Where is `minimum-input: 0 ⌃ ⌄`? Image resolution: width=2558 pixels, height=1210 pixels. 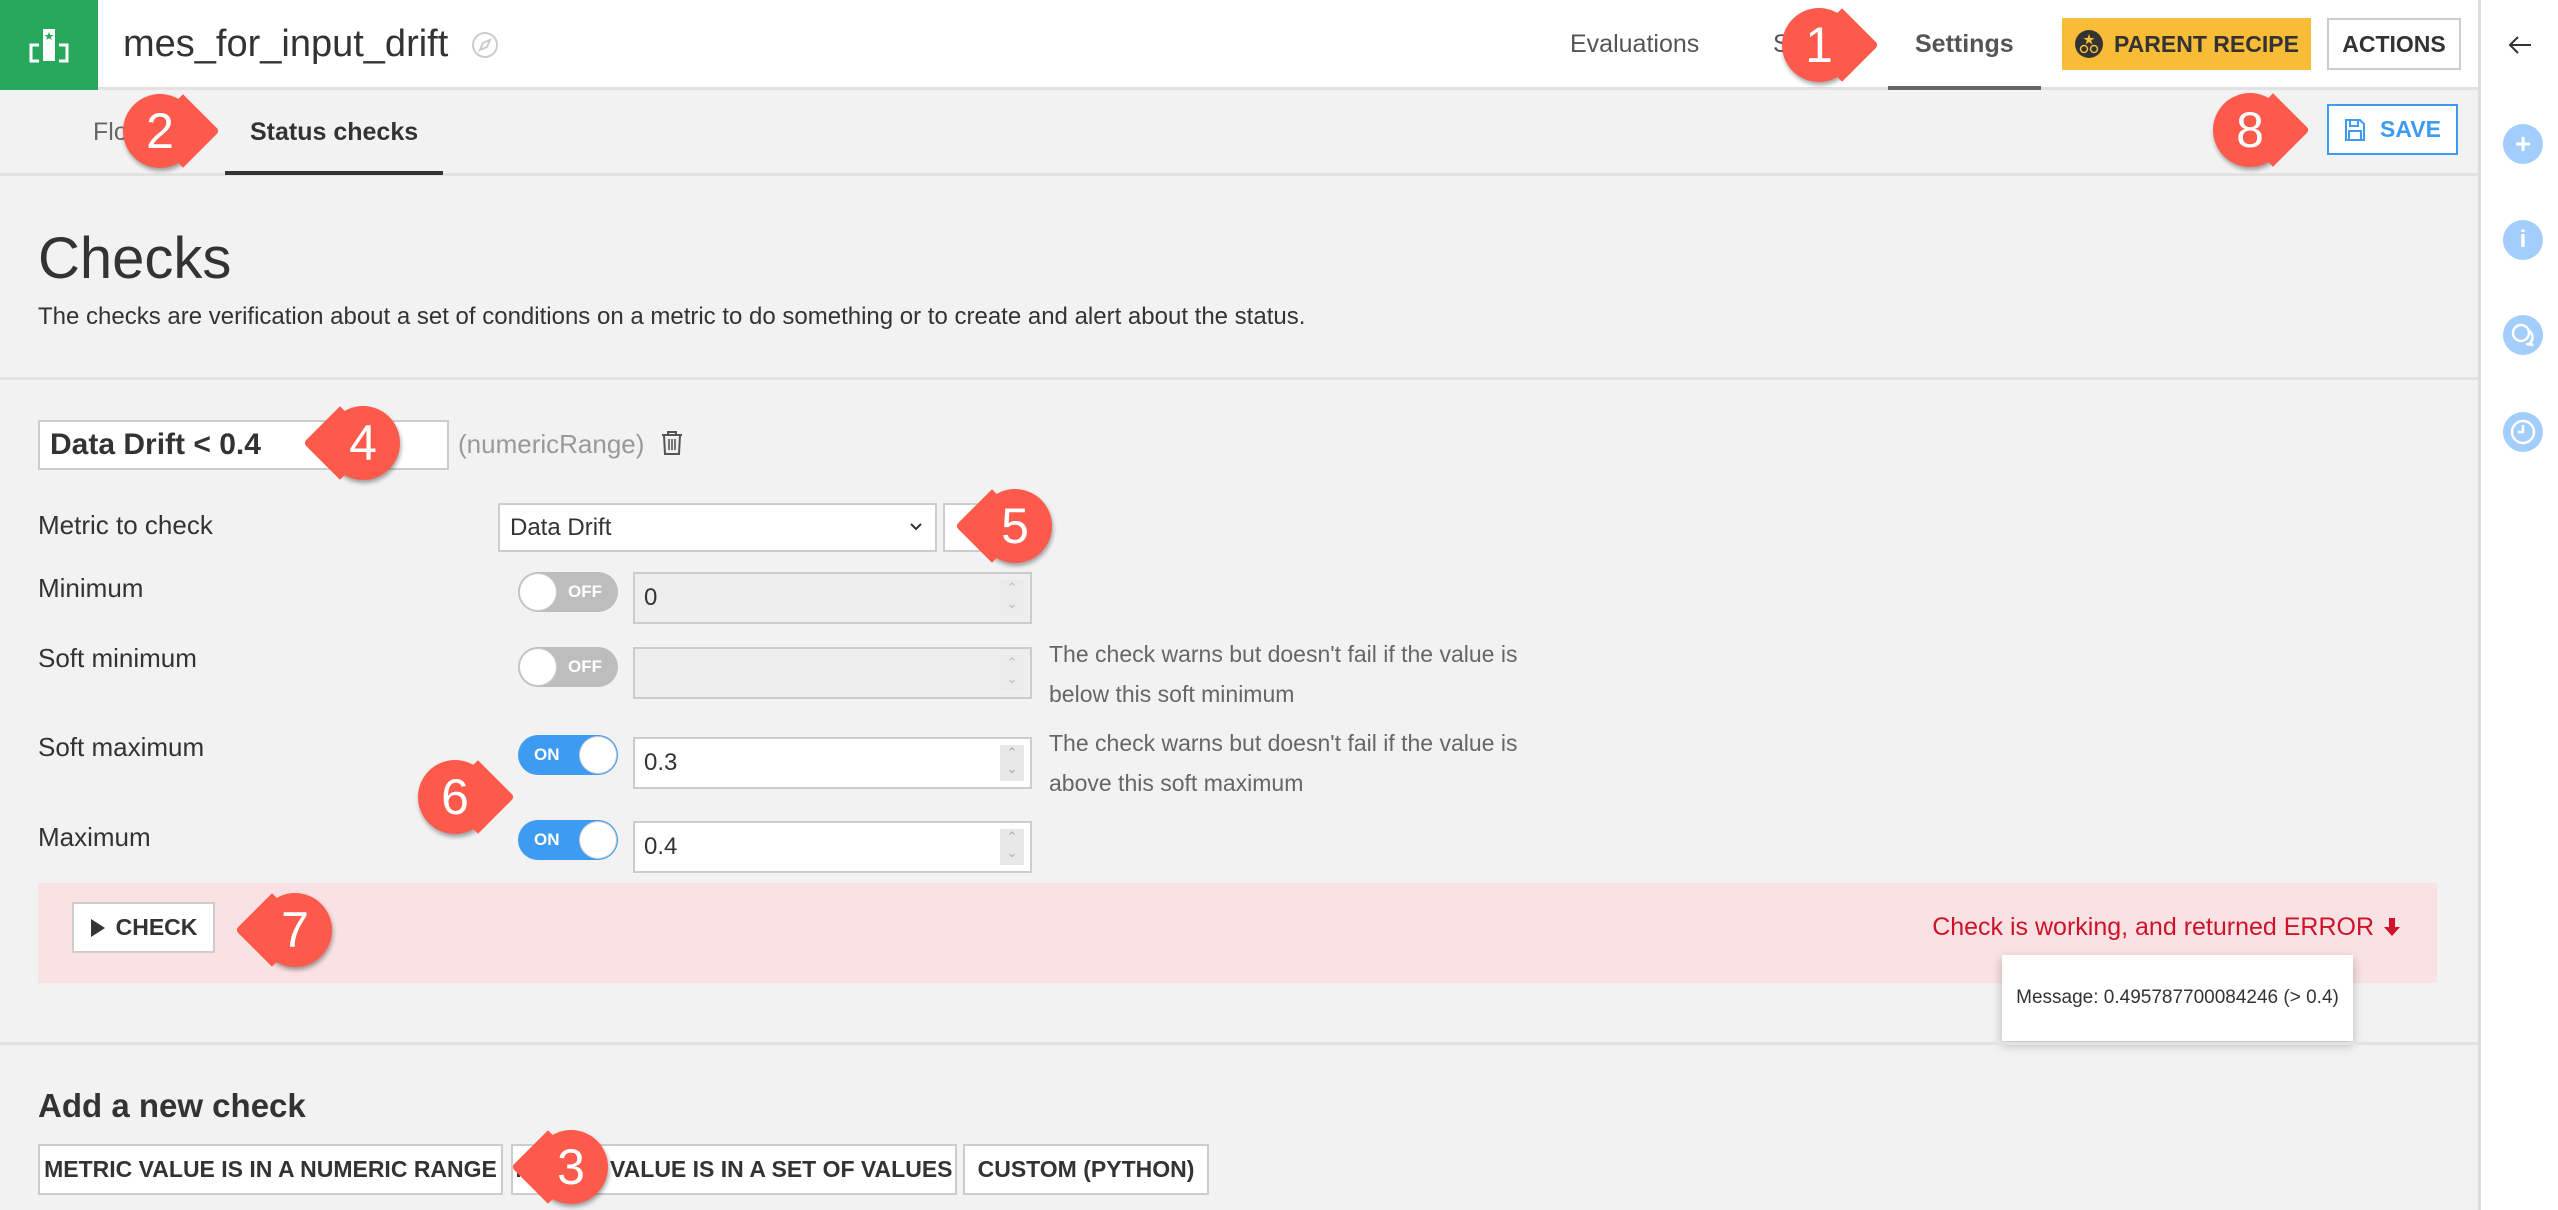 minimum-input: 0 ⌃ ⌄ is located at coordinates (832, 598).